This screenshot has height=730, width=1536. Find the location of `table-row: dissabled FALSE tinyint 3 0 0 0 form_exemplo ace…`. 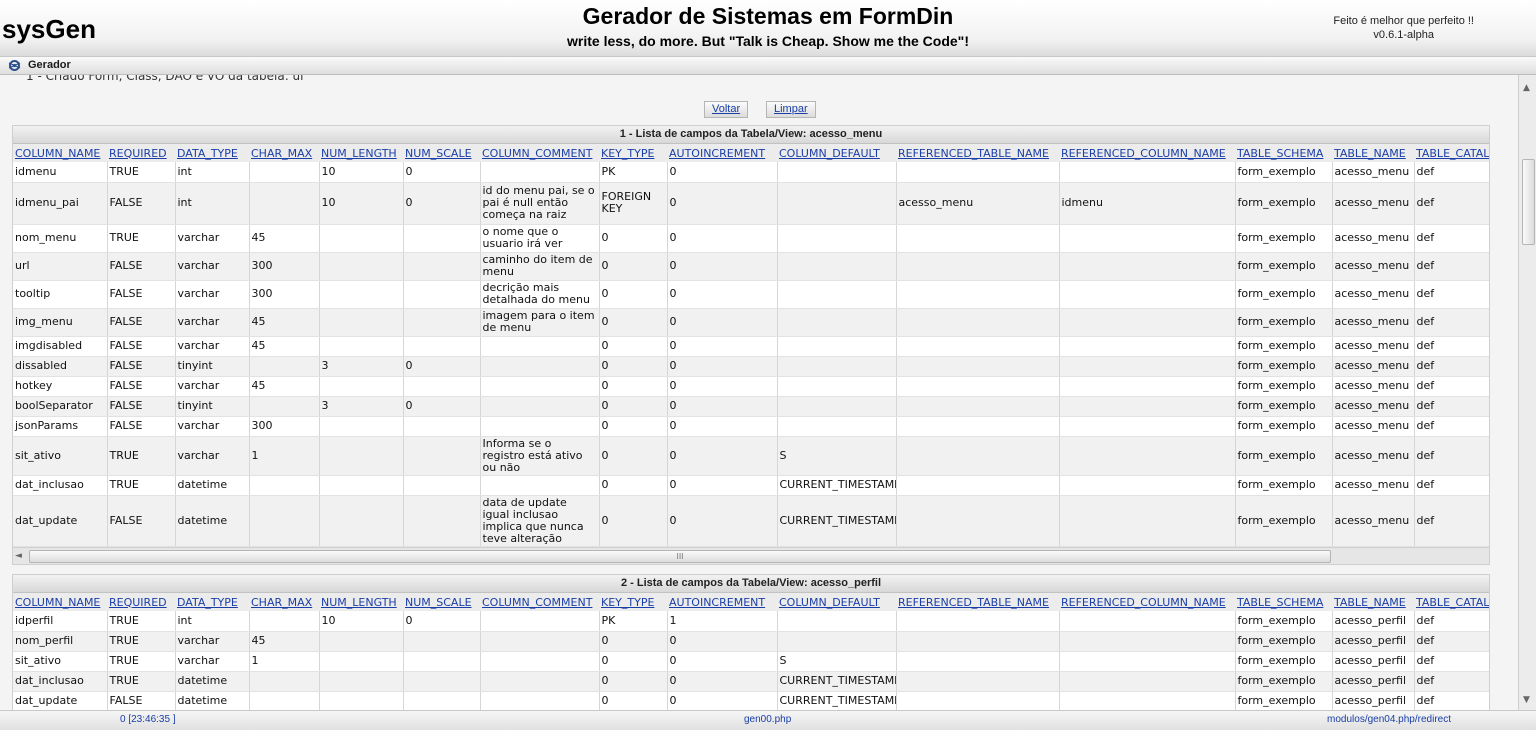

table-row: dissabled FALSE tinyint 3 0 0 0 form_exemplo ace… is located at coordinates (751, 366).